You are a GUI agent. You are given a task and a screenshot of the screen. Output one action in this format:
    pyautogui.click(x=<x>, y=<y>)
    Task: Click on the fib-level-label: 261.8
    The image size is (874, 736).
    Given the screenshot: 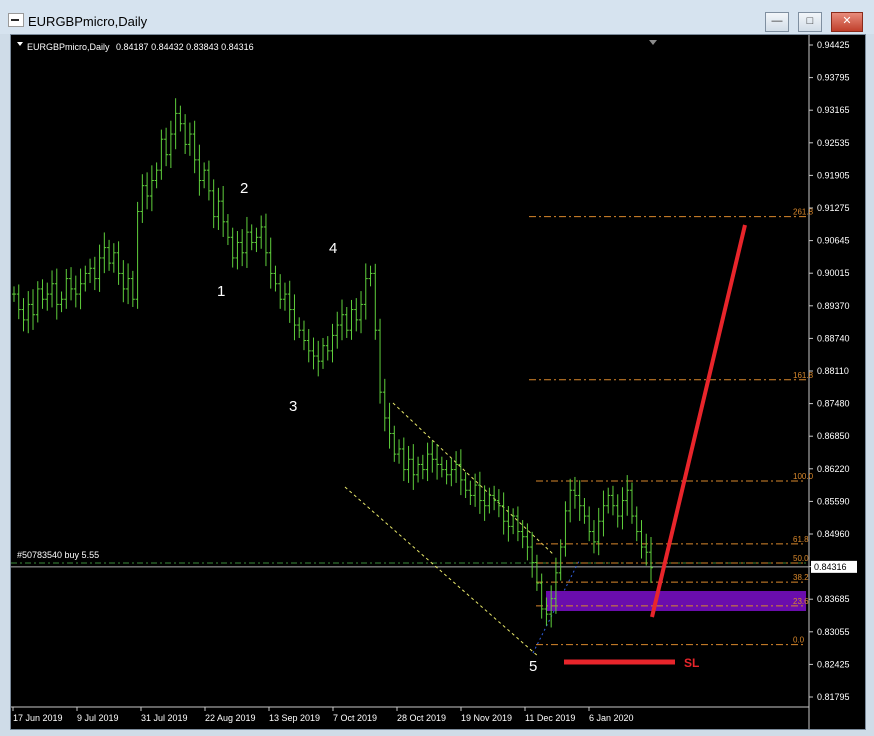 What is the action you would take?
    pyautogui.click(x=803, y=212)
    